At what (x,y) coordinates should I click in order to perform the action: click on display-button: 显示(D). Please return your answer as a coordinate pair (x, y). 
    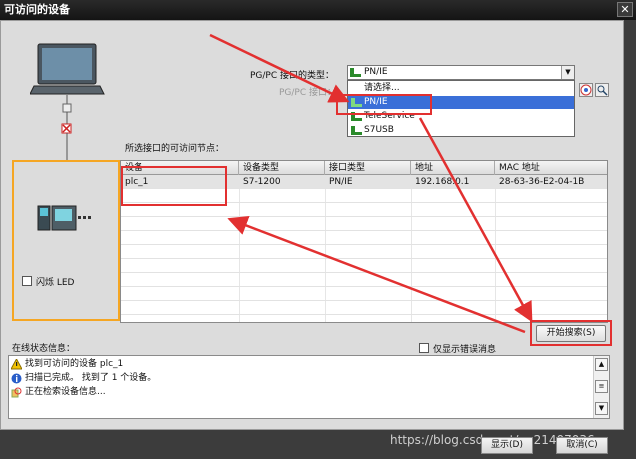
    Looking at the image, I should click on (507, 445).